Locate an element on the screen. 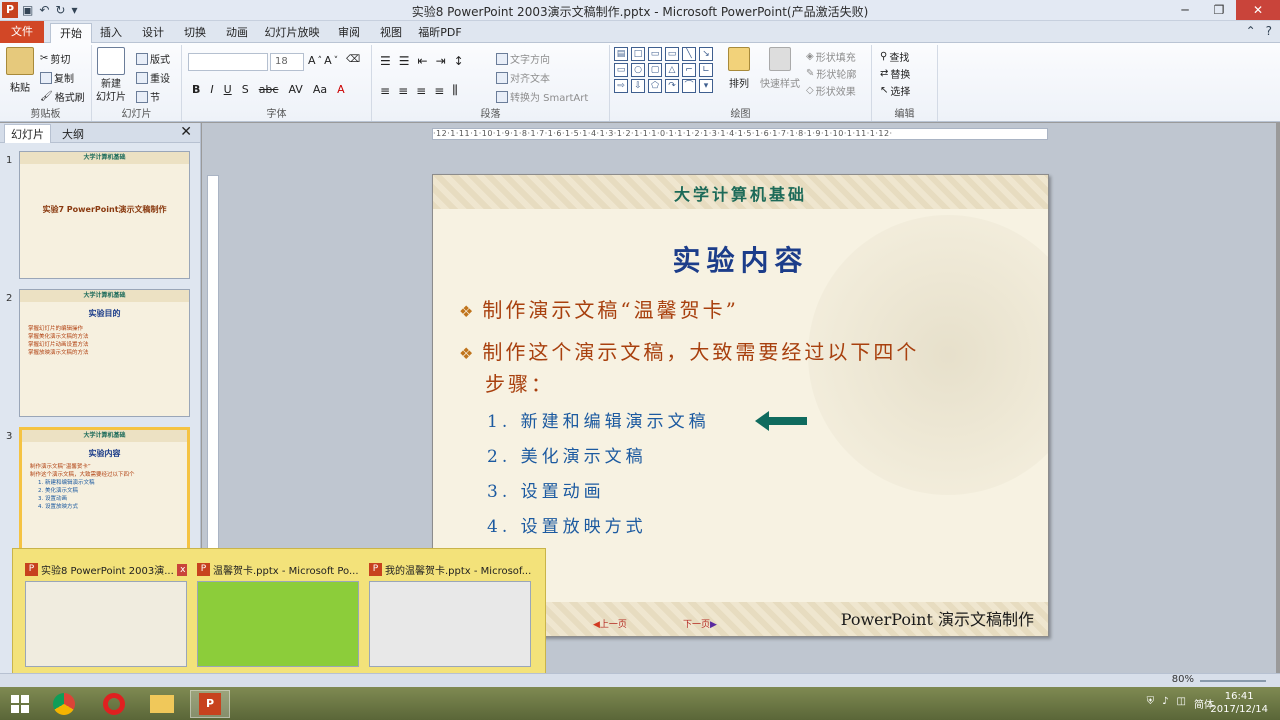  prev-page-button: ◀上一页 is located at coordinates (610, 623).